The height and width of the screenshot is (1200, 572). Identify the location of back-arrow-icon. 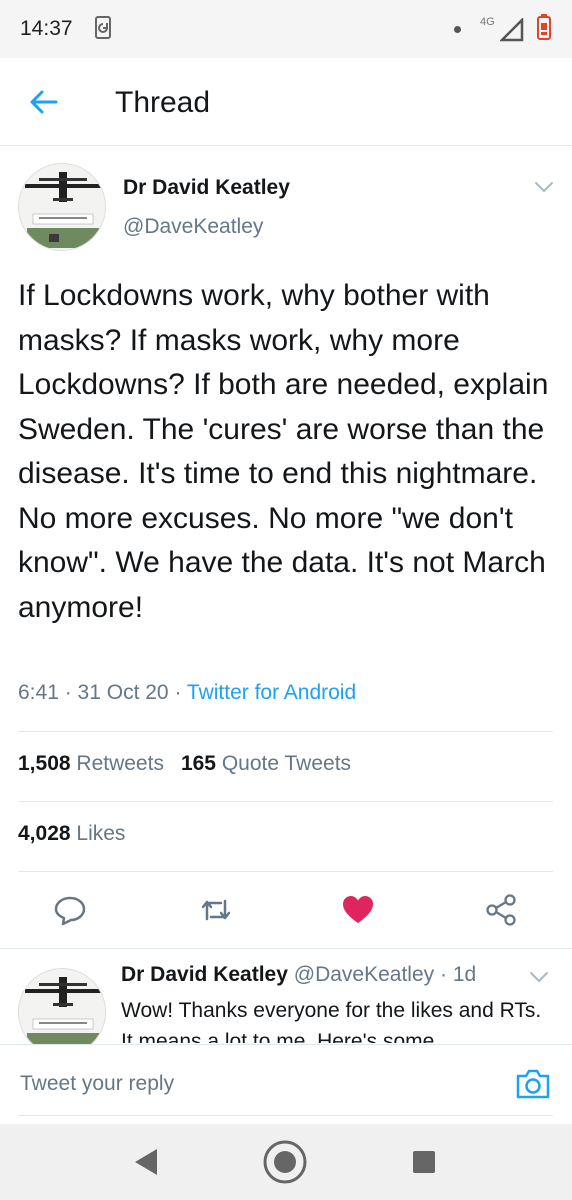
(44, 102).